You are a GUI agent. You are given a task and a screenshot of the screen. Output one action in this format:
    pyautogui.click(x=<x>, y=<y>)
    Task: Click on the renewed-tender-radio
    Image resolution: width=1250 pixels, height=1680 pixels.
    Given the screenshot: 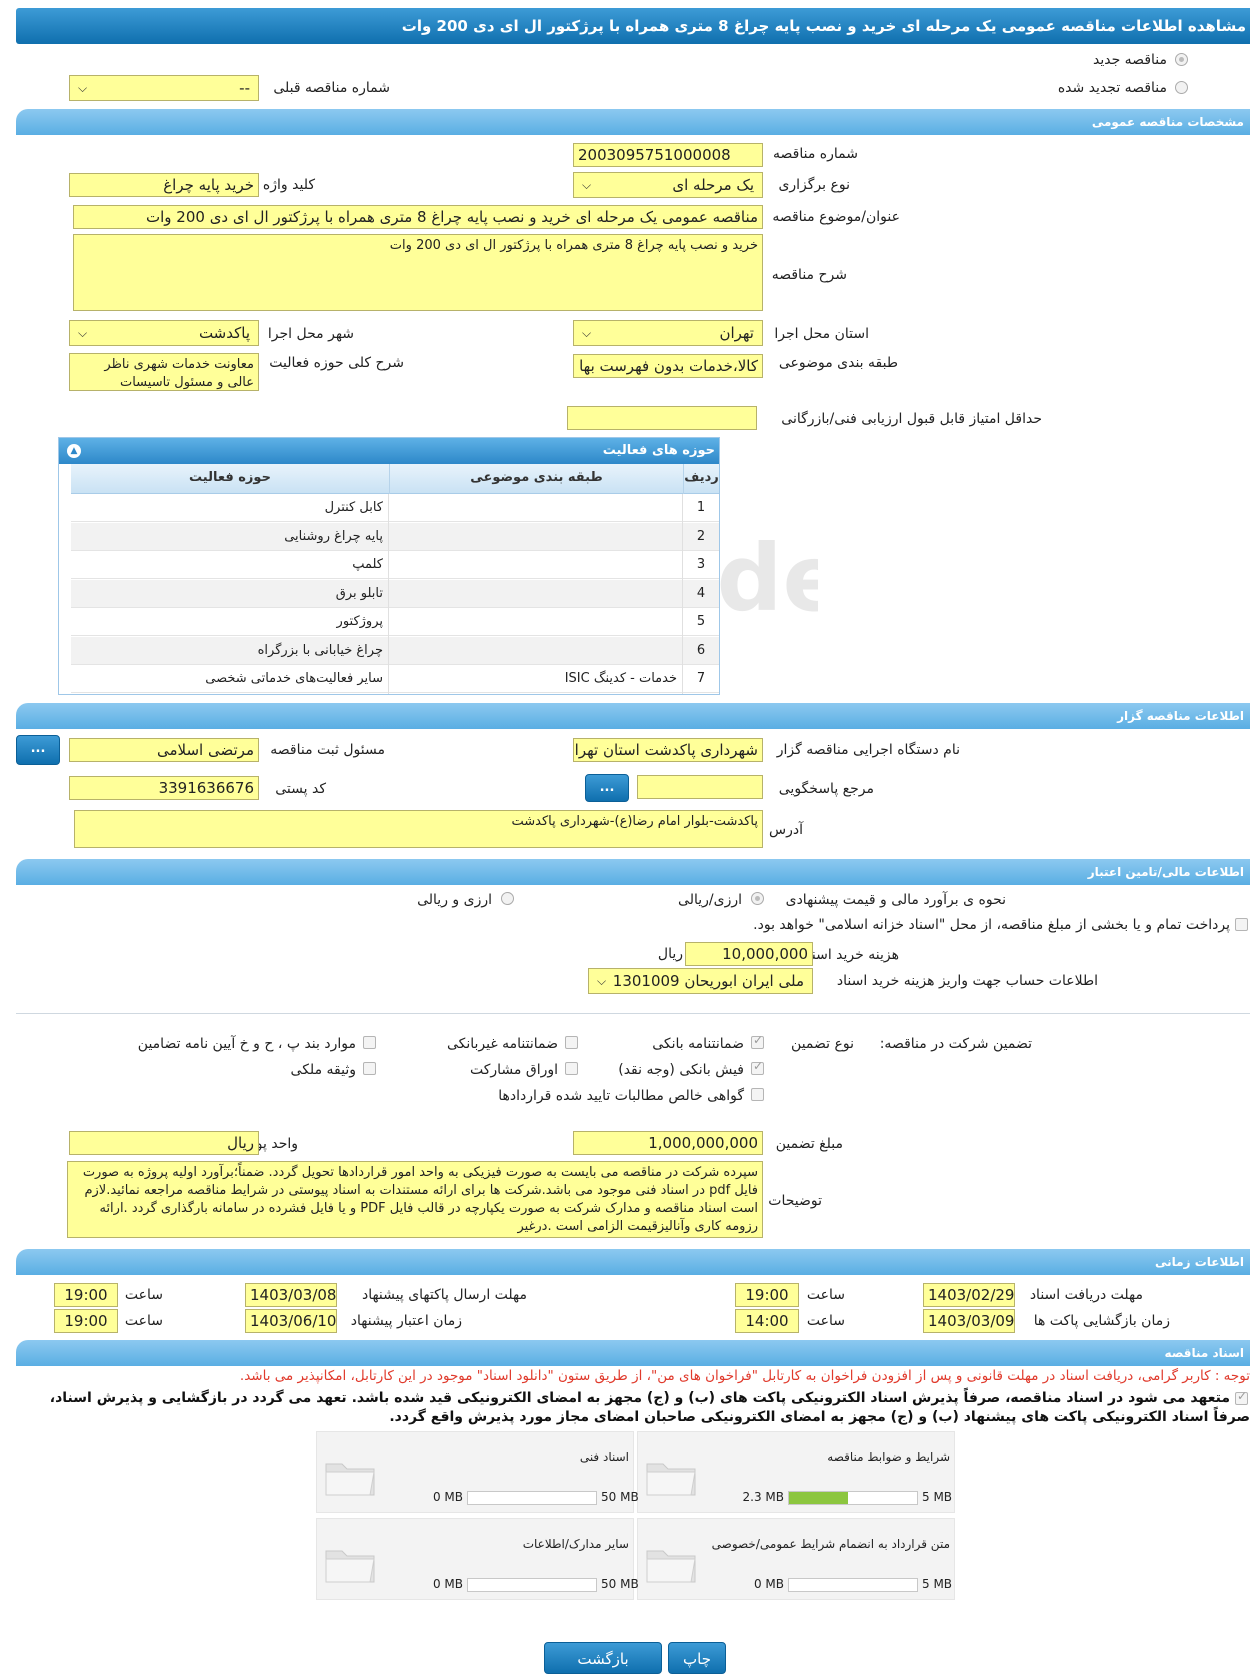 What is the action you would take?
    pyautogui.click(x=1181, y=87)
    